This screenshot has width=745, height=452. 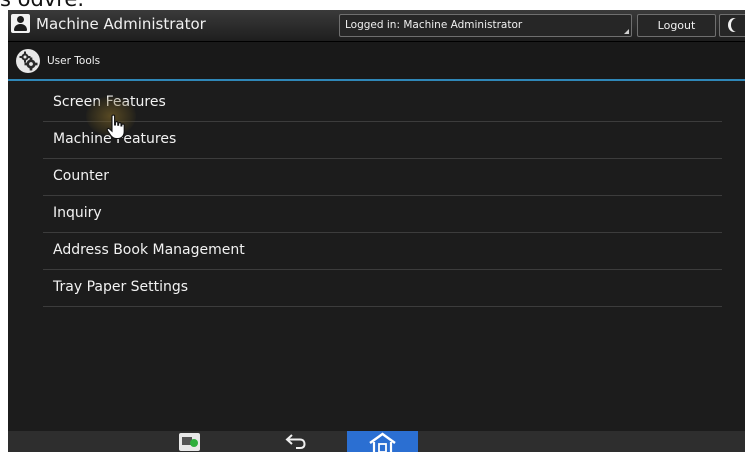 I want to click on gear-tools-icon, so click(x=28, y=61).